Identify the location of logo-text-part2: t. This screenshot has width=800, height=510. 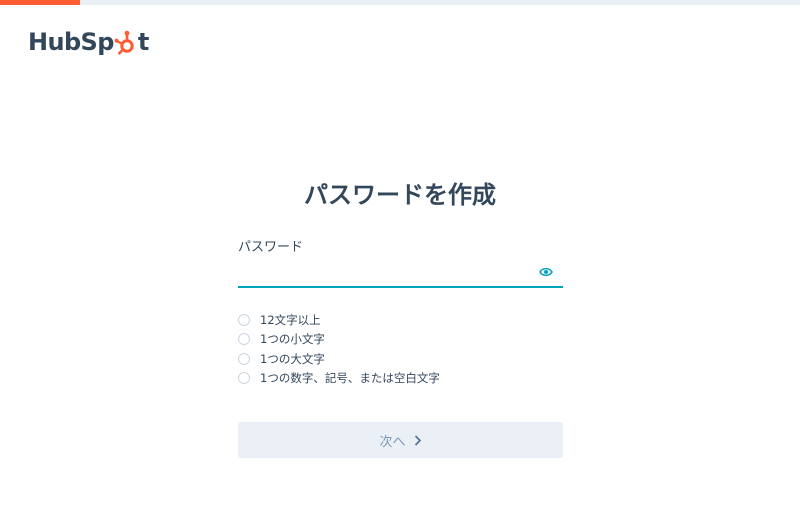
(143, 42).